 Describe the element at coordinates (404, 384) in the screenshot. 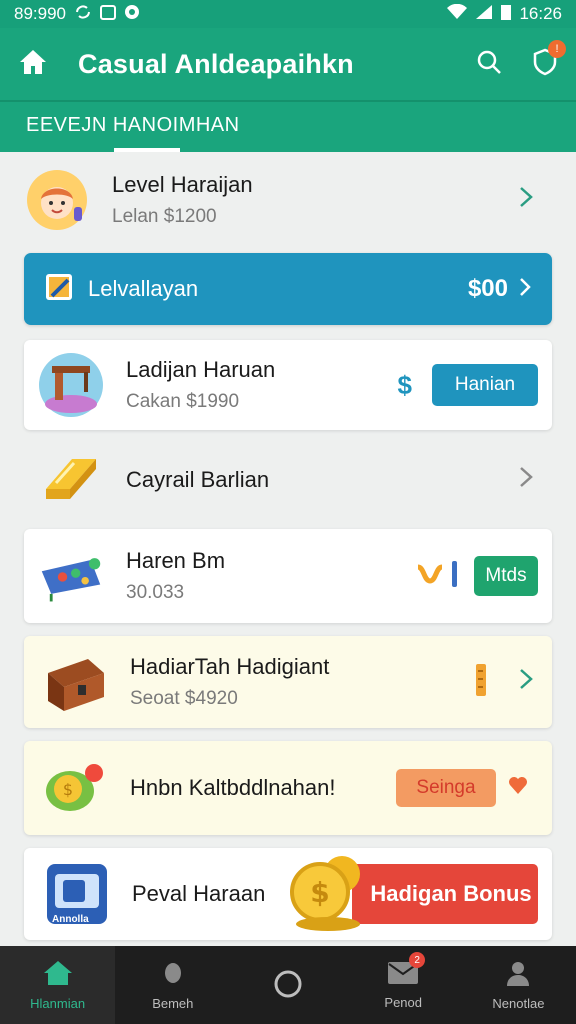

I see `currency-icon: $` at that location.